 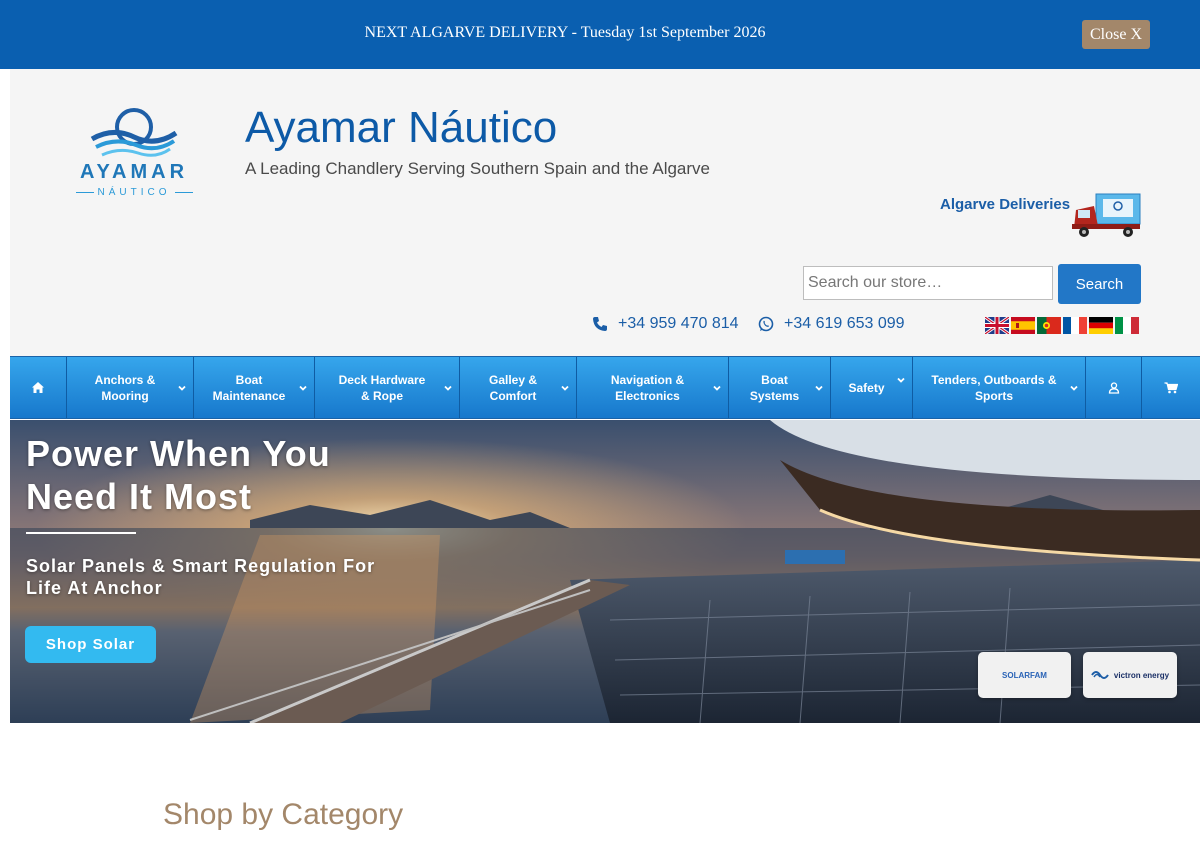 What do you see at coordinates (1075, 325) in the screenshot?
I see `france-flag-icon` at bounding box center [1075, 325].